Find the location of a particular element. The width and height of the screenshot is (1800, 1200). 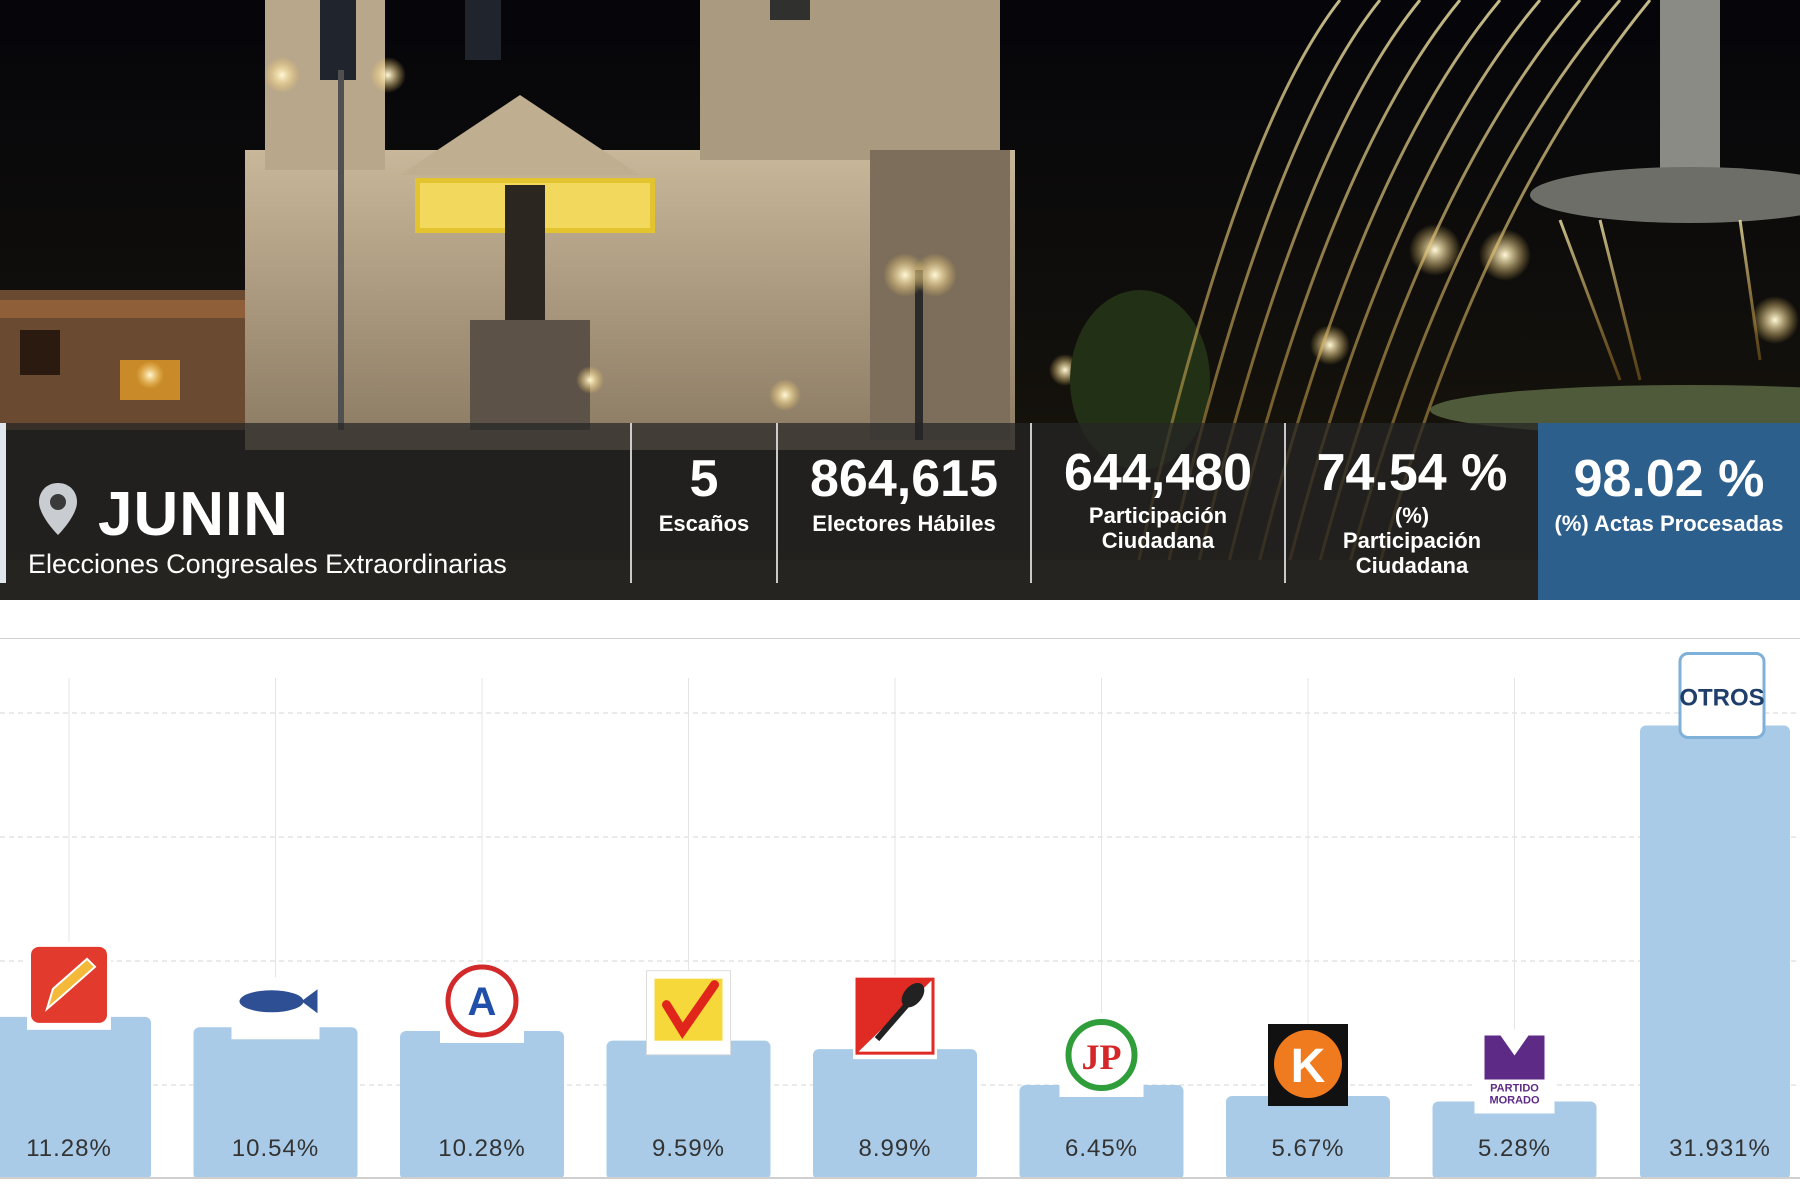

stat-value: 644,480 is located at coordinates (1158, 473).